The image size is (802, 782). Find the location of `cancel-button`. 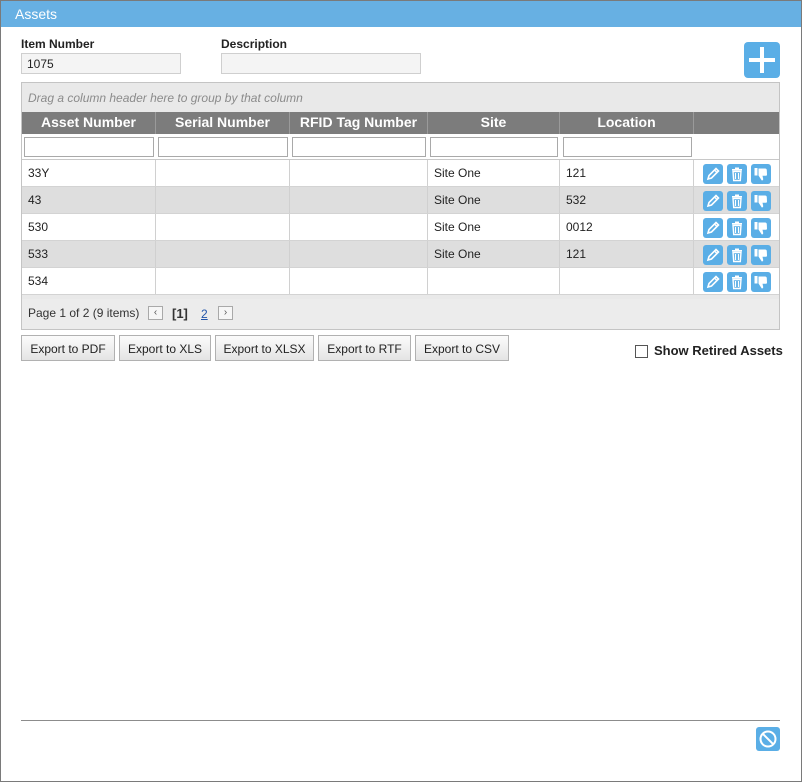

cancel-button is located at coordinates (768, 739).